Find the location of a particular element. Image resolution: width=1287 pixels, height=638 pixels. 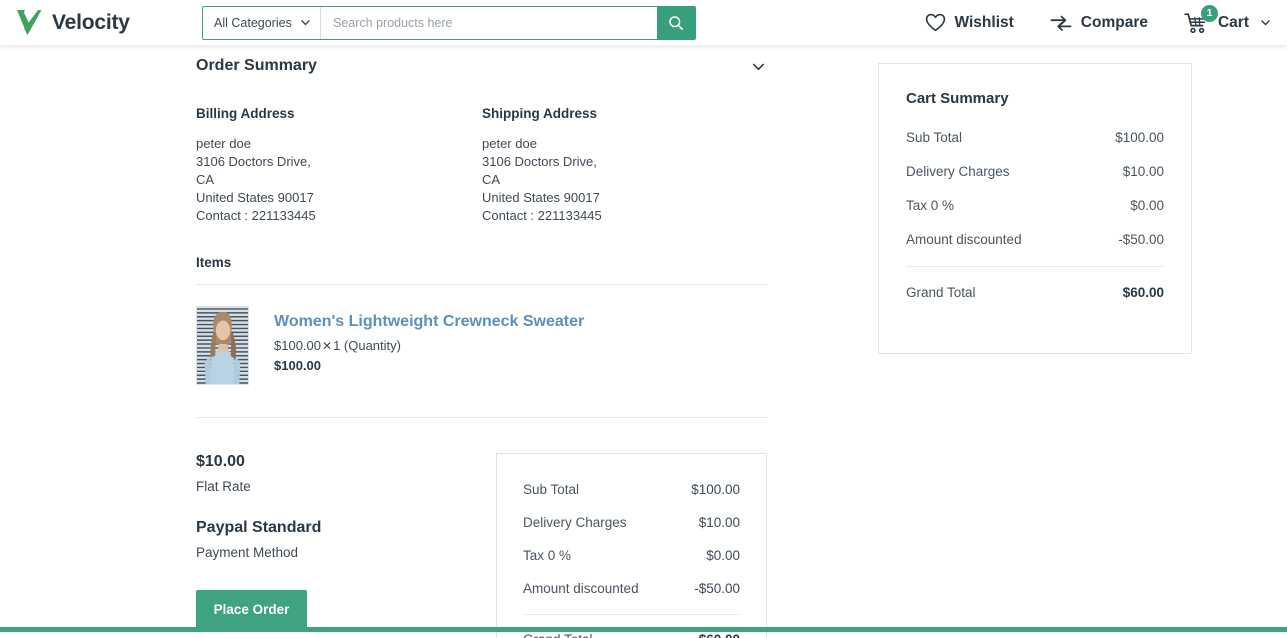

totals-label: Sub Total is located at coordinates (551, 489).